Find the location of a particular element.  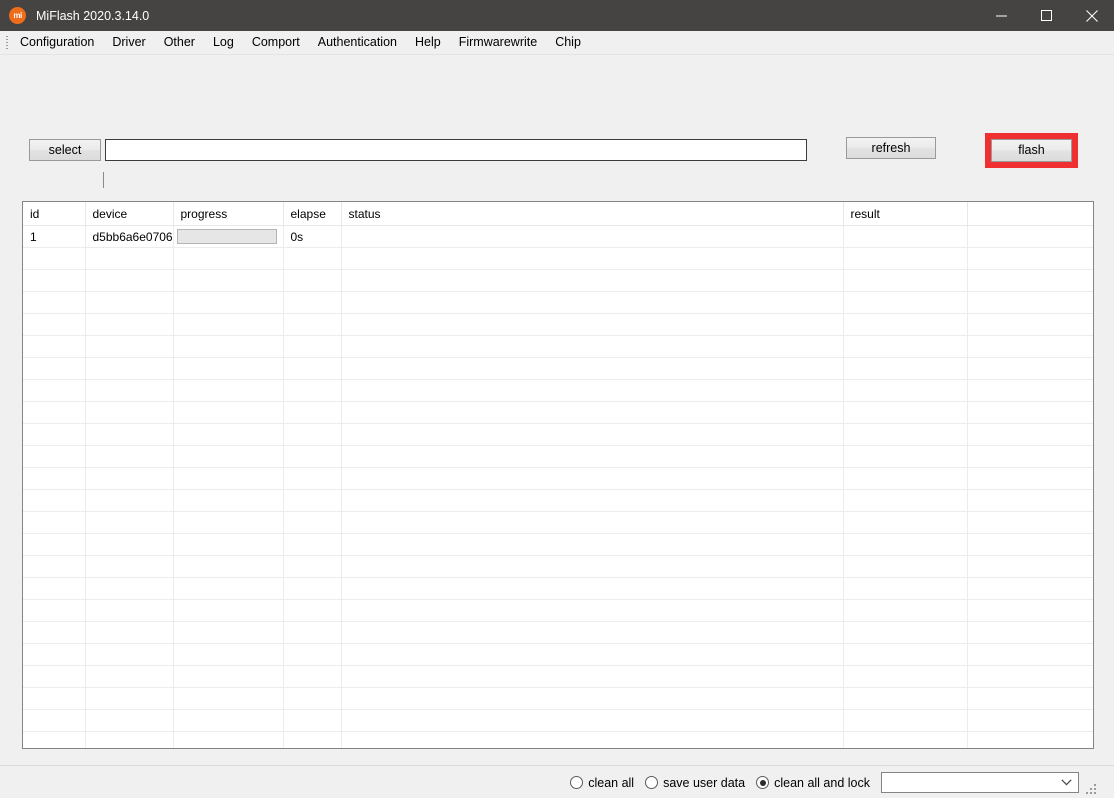

menu-item-driver: Driver is located at coordinates (128, 42).